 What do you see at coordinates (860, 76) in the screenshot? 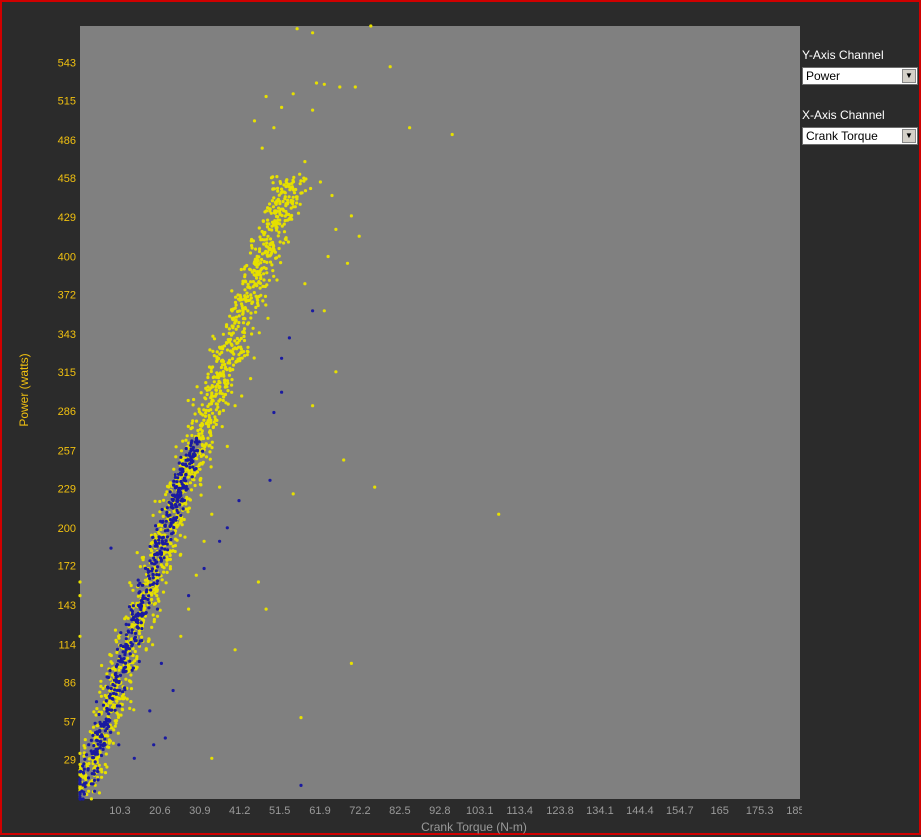
I see `y-axis-channel-select: Power ▼` at bounding box center [860, 76].